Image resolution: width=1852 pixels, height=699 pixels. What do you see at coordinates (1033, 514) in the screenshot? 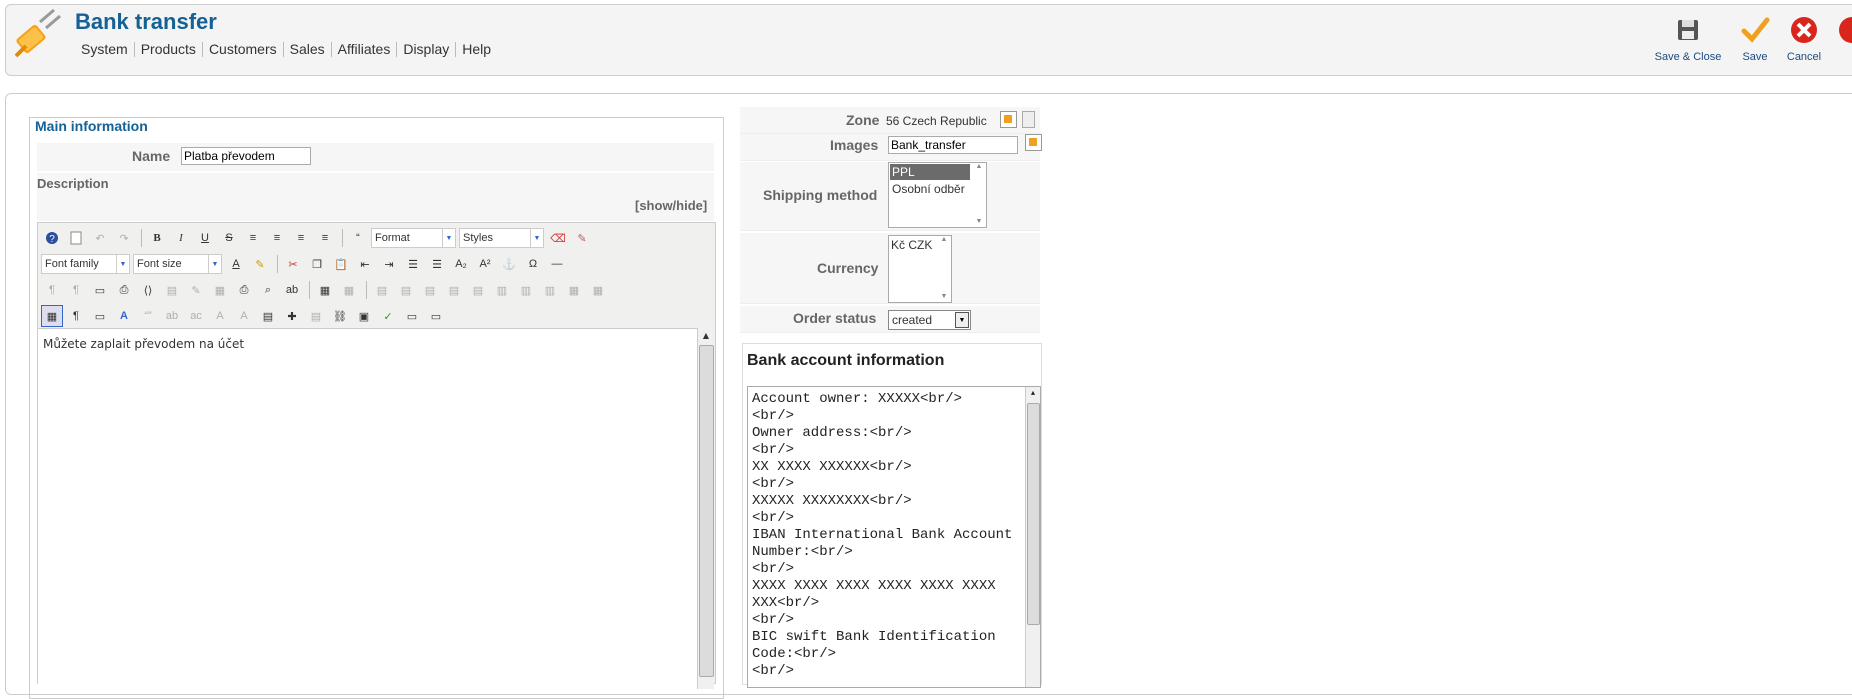
I see `bank-scrollbar-thumb` at bounding box center [1033, 514].